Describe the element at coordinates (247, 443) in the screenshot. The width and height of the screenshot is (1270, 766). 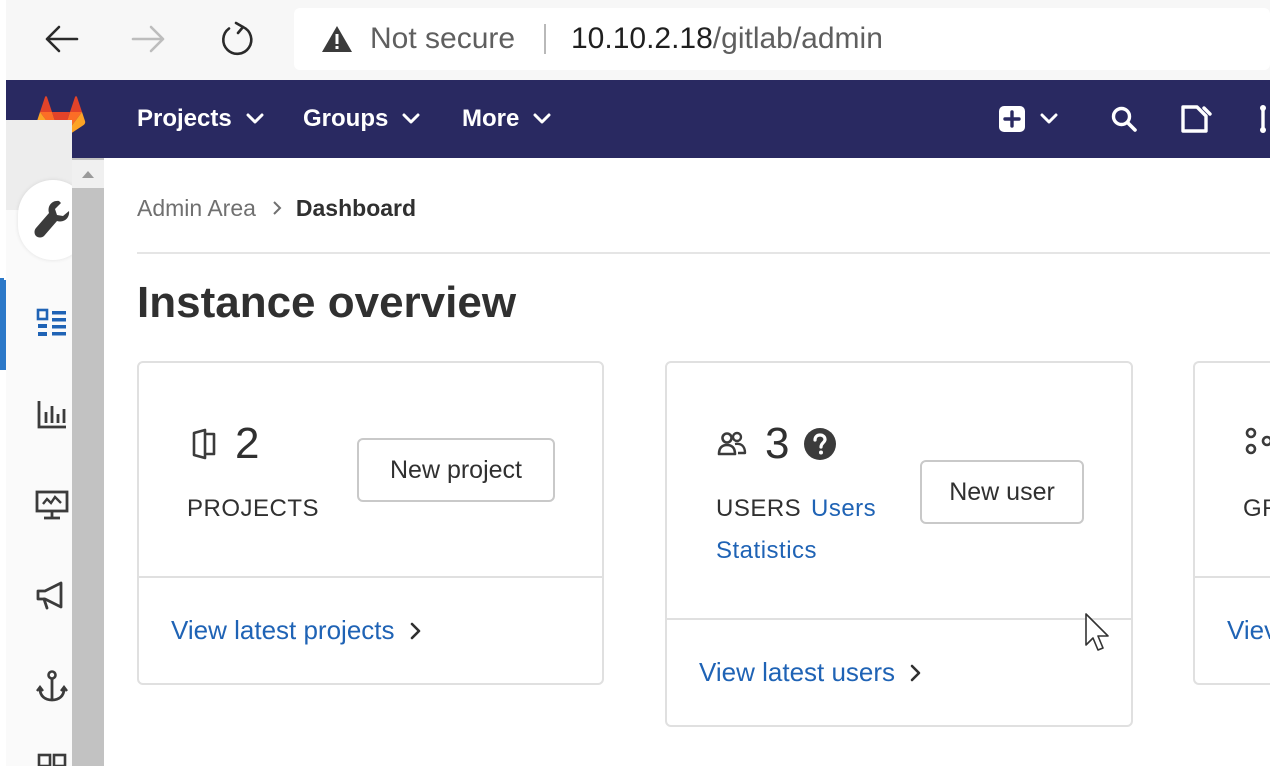
I see `projects-count: 2` at that location.